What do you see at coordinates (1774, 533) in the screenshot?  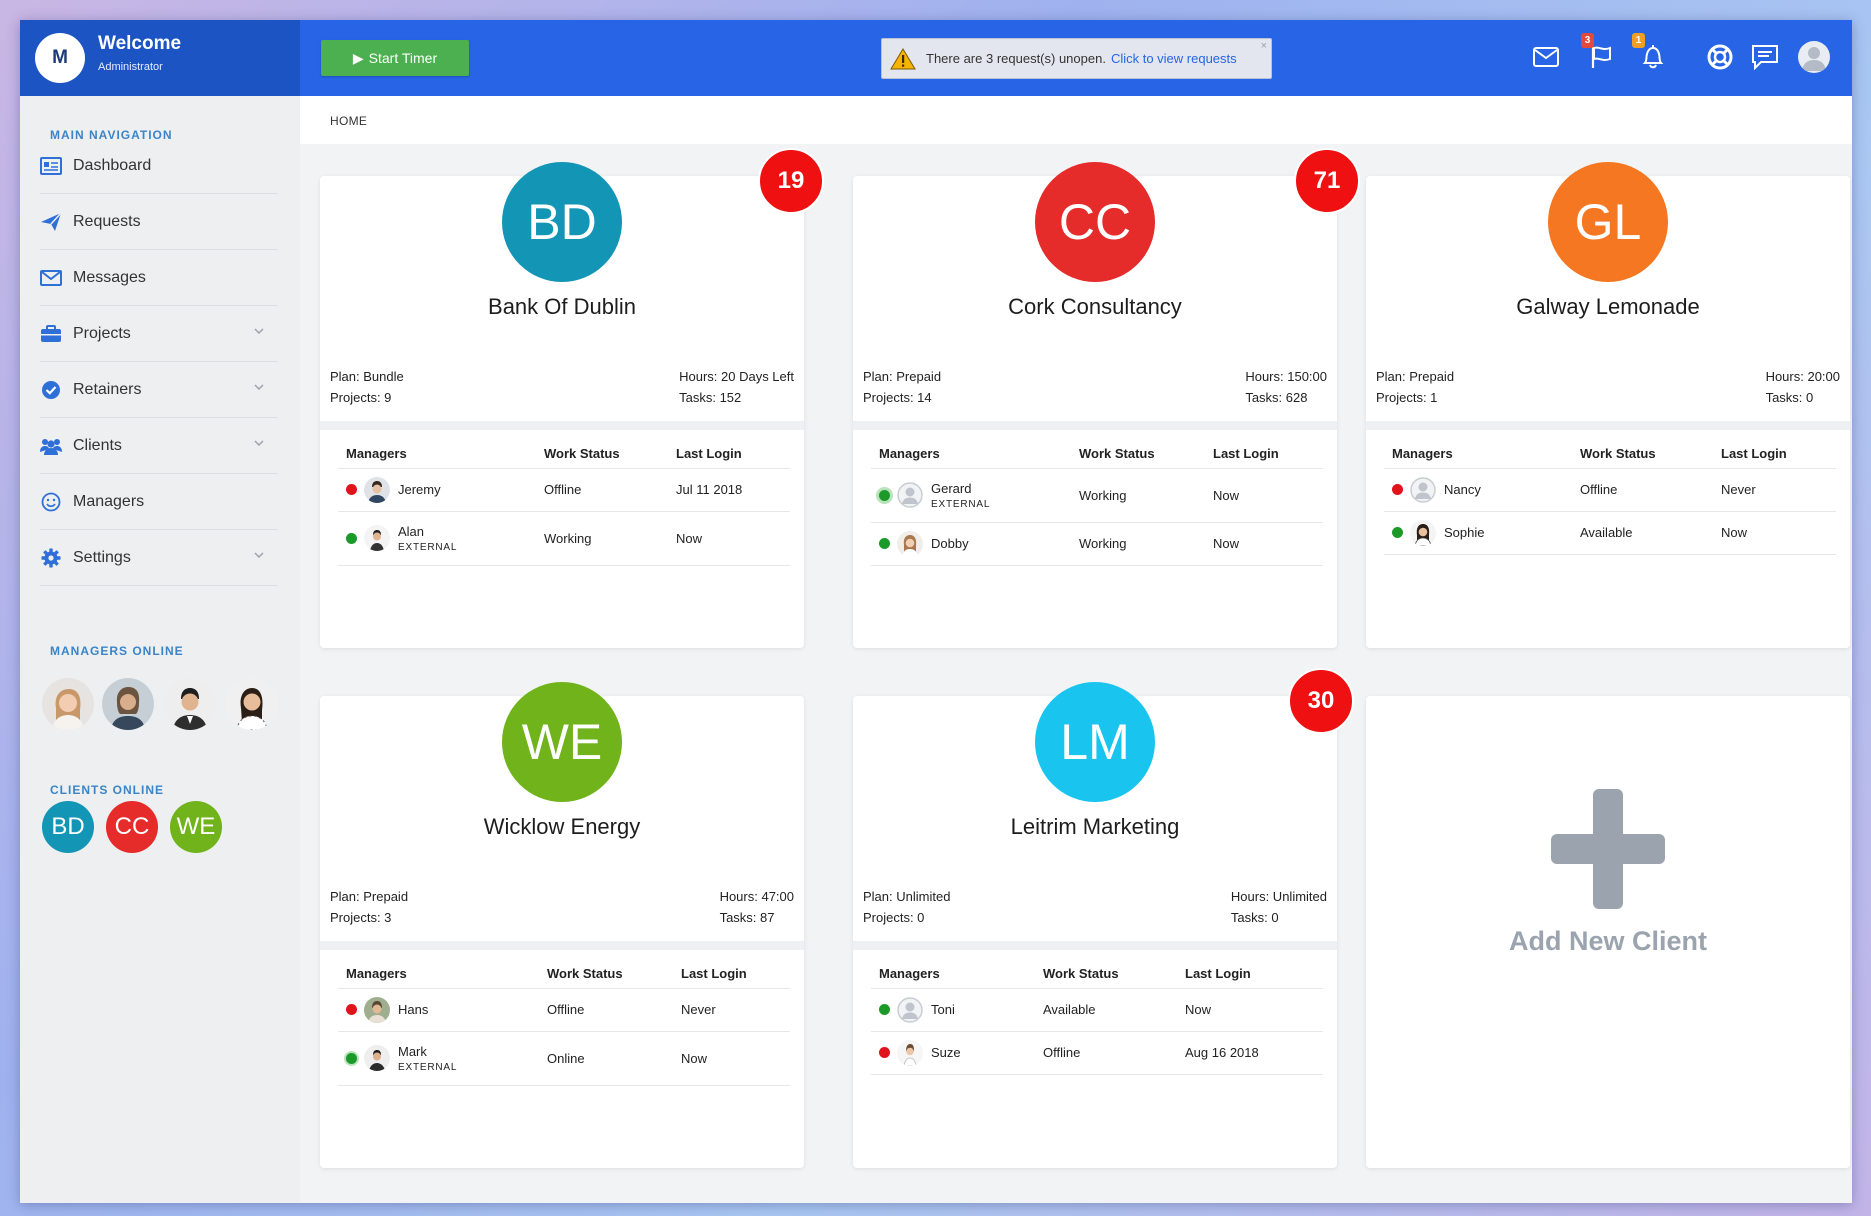 I see `last-login: Now` at bounding box center [1774, 533].